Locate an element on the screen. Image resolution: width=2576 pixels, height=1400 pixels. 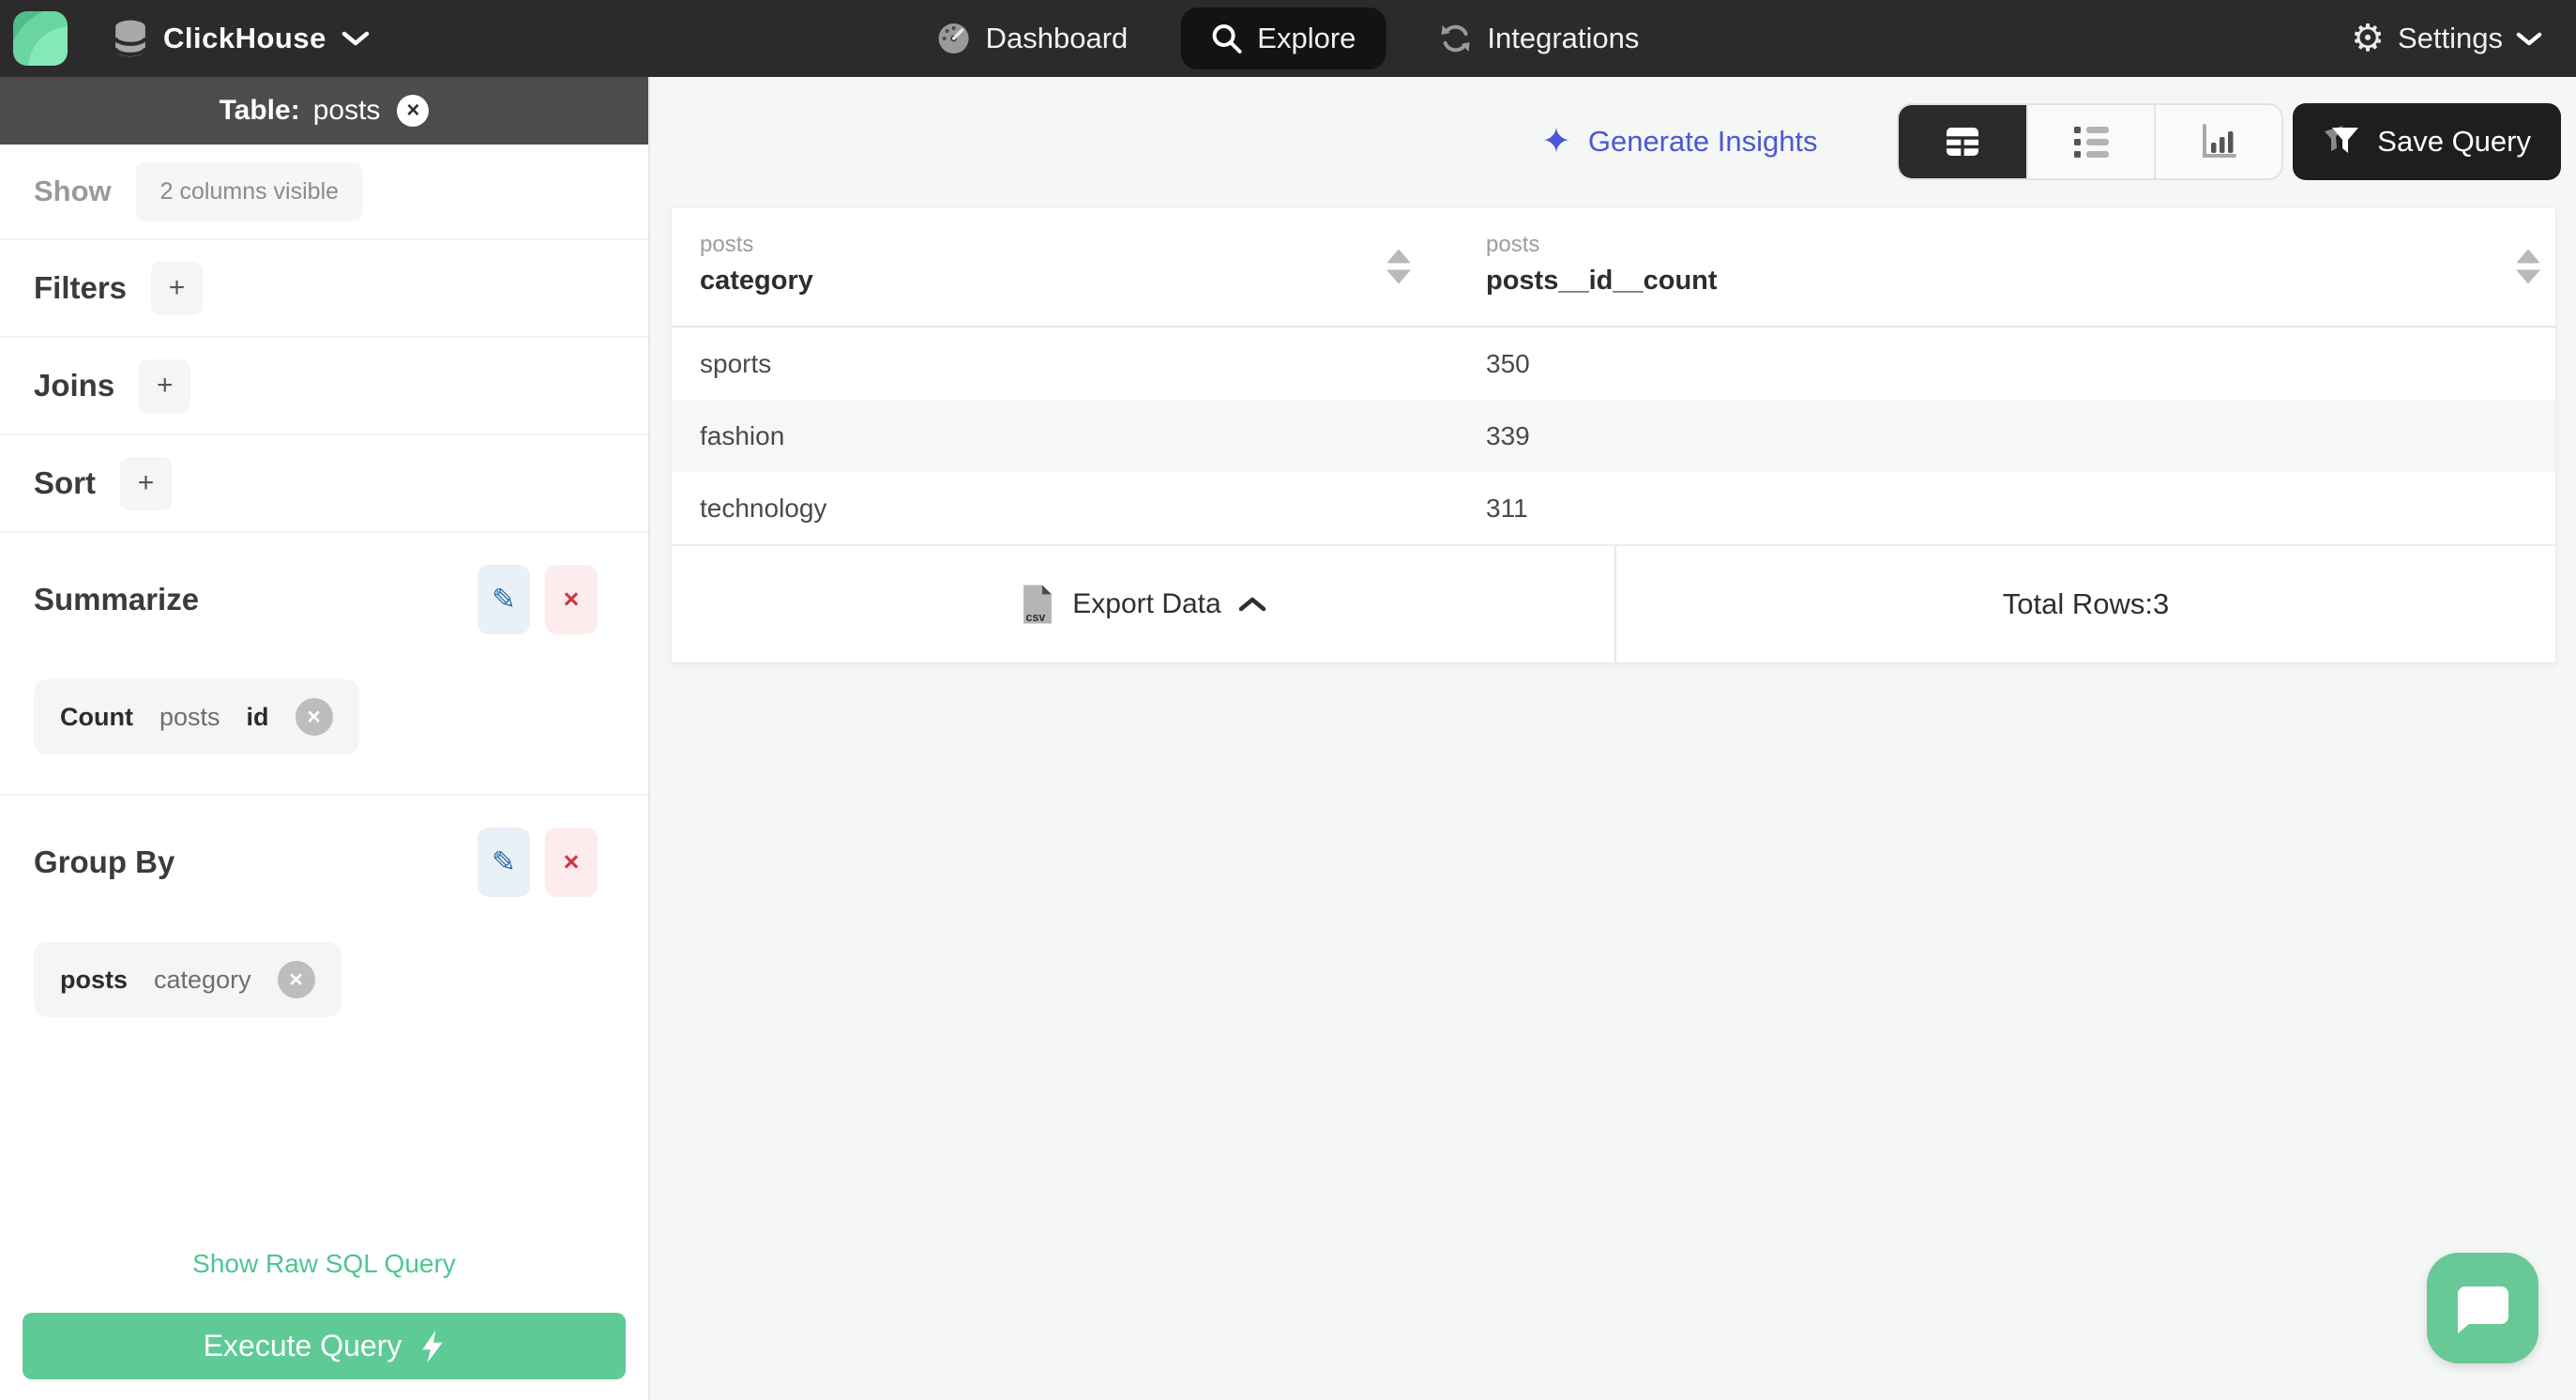
joins-label: Joins is located at coordinates (75, 385).